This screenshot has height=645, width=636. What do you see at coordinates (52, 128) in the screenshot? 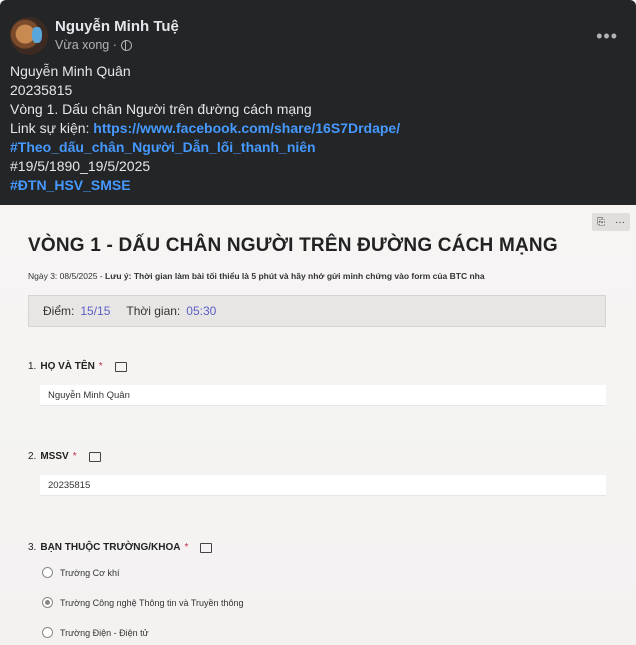
I see `link-label: Link sự kiện:` at bounding box center [52, 128].